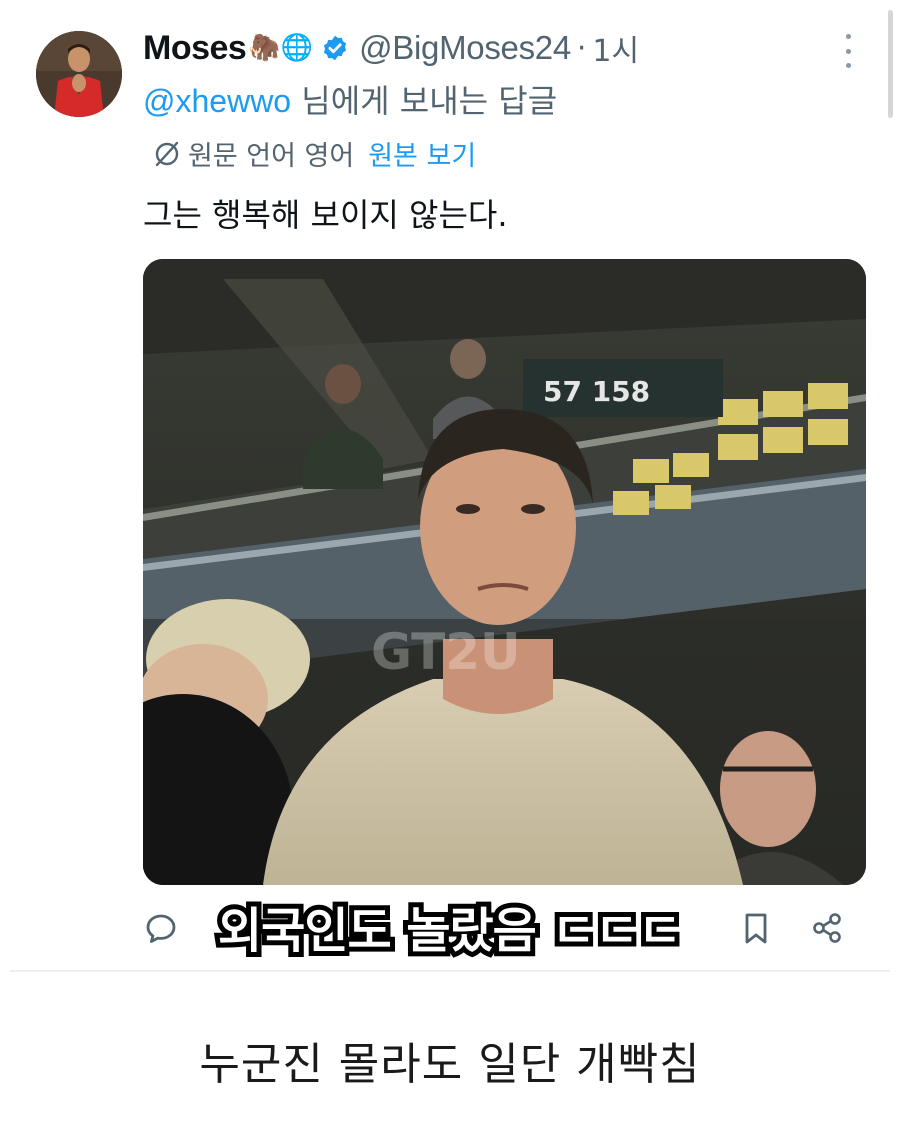 The image size is (900, 1124). Describe the element at coordinates (195, 48) in the screenshot. I see `display-name: Moses` at that location.